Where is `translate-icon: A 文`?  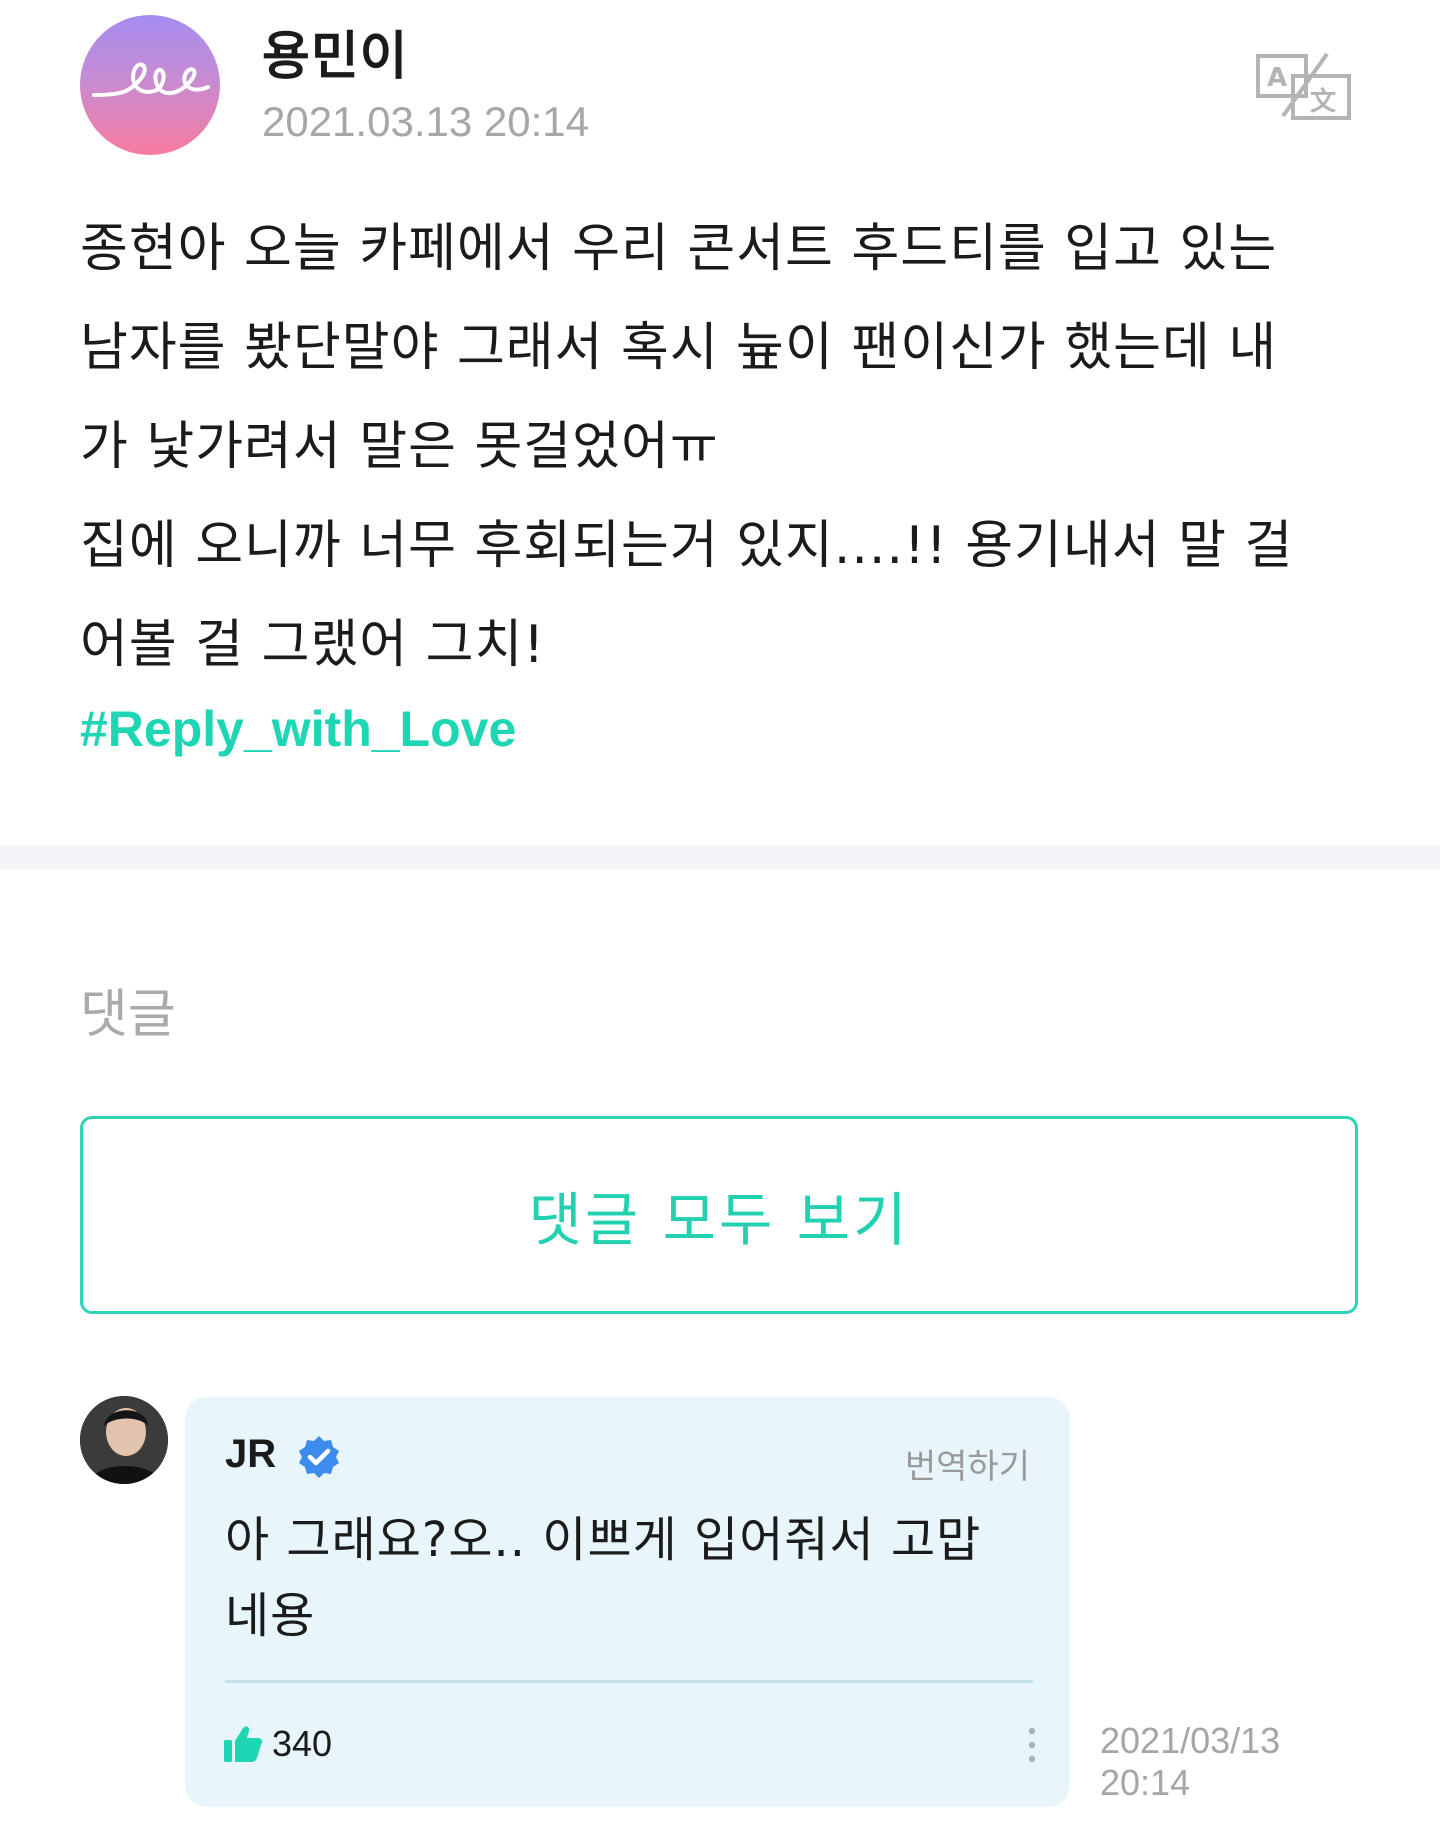
translate-icon: A 文 is located at coordinates (1305, 87).